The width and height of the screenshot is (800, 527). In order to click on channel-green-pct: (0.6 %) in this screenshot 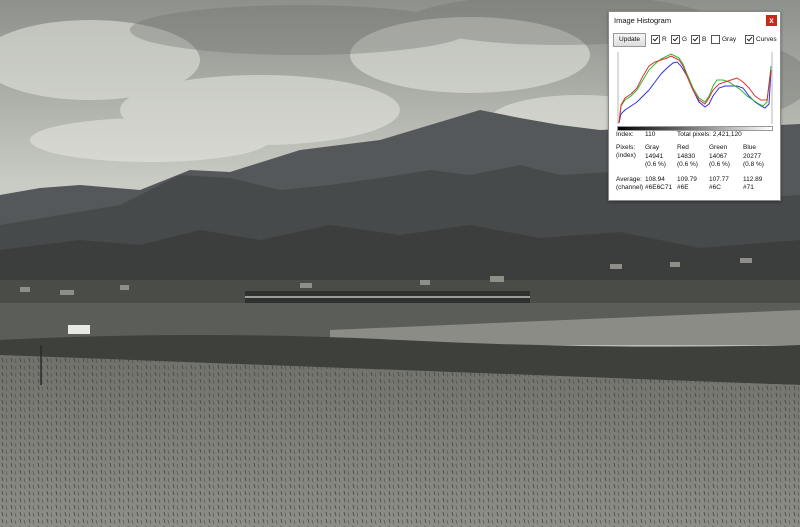, I will do `click(719, 164)`.